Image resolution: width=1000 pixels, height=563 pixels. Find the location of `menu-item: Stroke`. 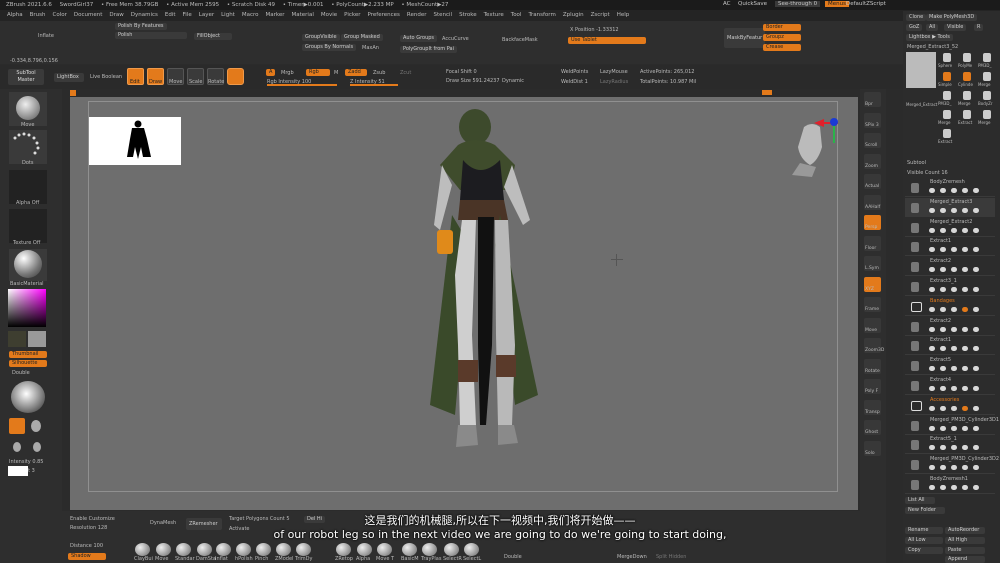

menu-item: Stroke is located at coordinates (468, 15).